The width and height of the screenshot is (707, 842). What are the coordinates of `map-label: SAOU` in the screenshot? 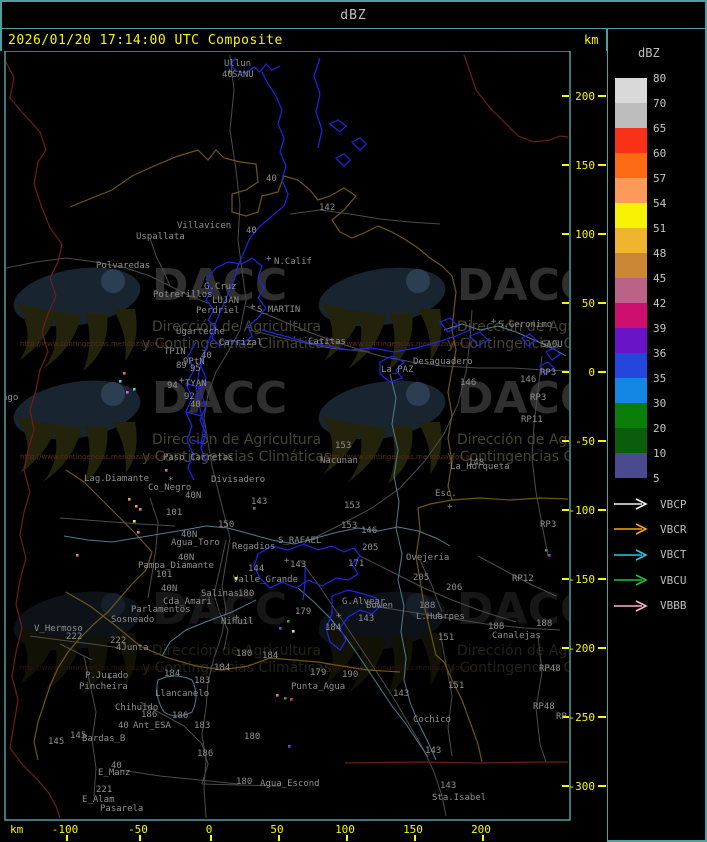 It's located at (552, 345).